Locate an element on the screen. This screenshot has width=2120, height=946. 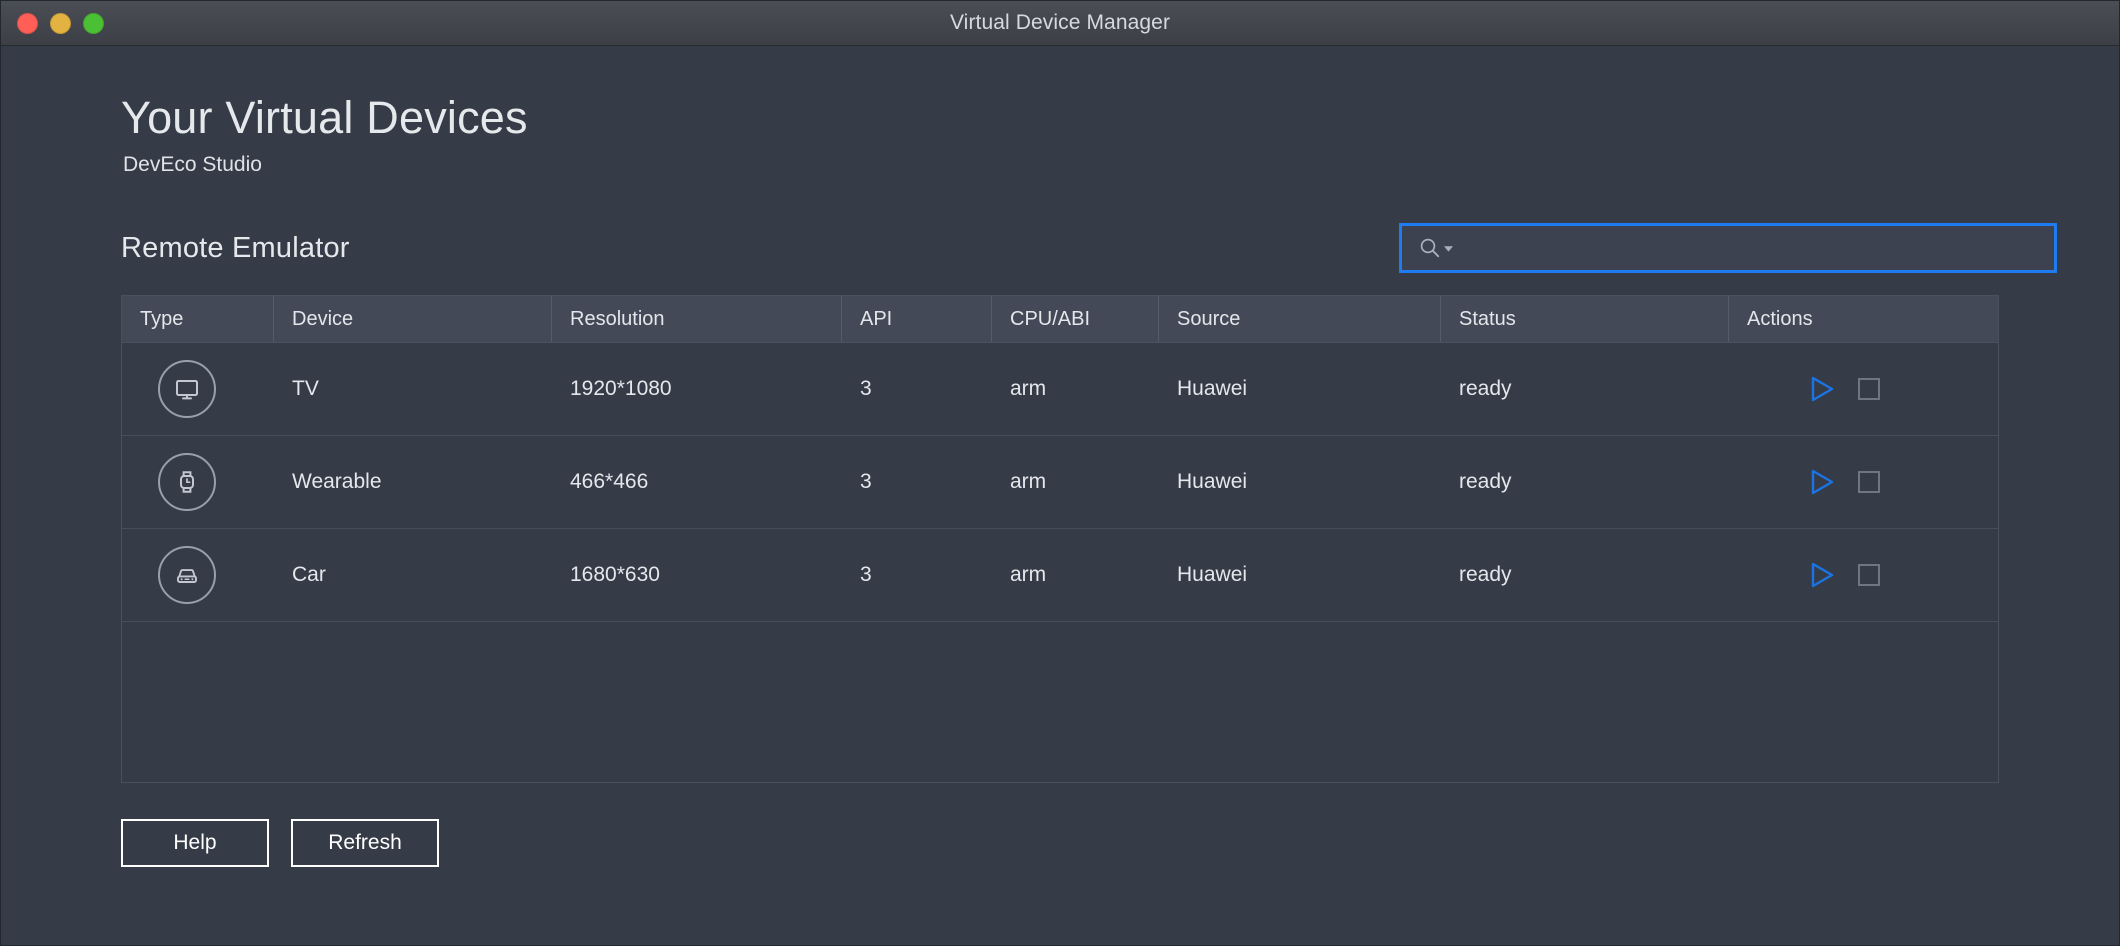
column-header-source: Source is located at coordinates (1300, 319).